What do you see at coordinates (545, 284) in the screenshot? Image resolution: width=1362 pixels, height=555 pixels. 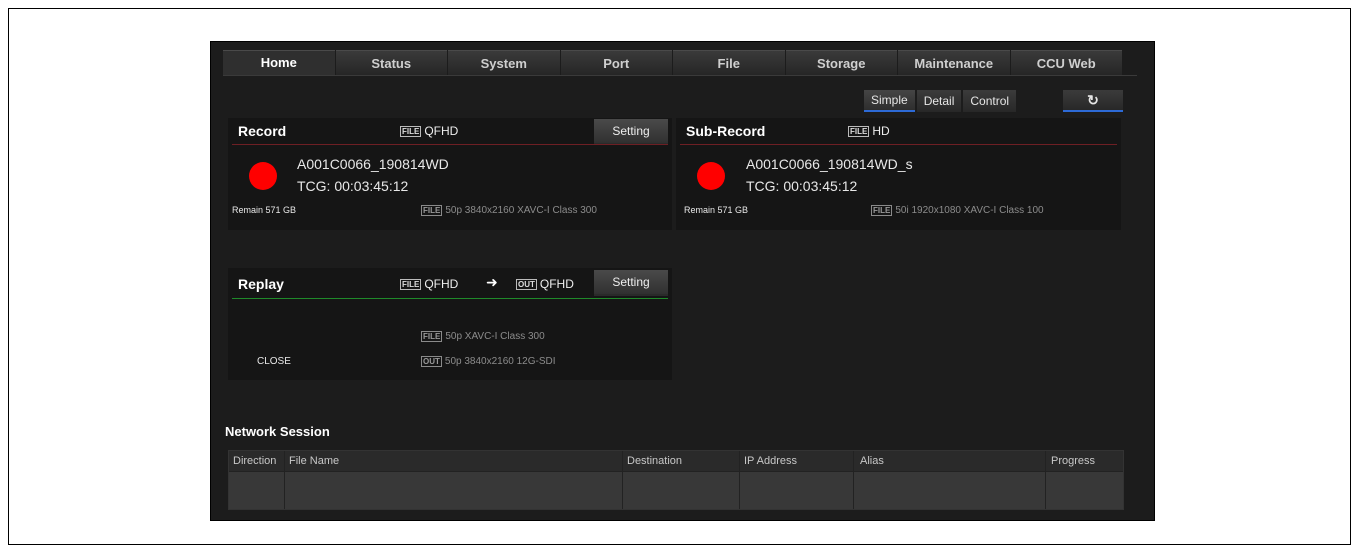 I see `replay-output-format: OUT QFHD` at bounding box center [545, 284].